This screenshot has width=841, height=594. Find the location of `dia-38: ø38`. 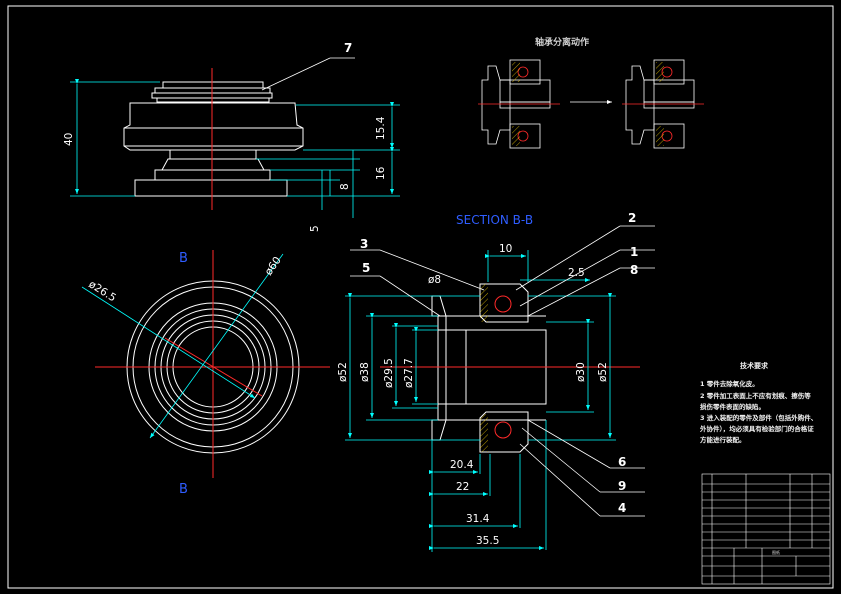

dia-38: ø38 is located at coordinates (365, 372).